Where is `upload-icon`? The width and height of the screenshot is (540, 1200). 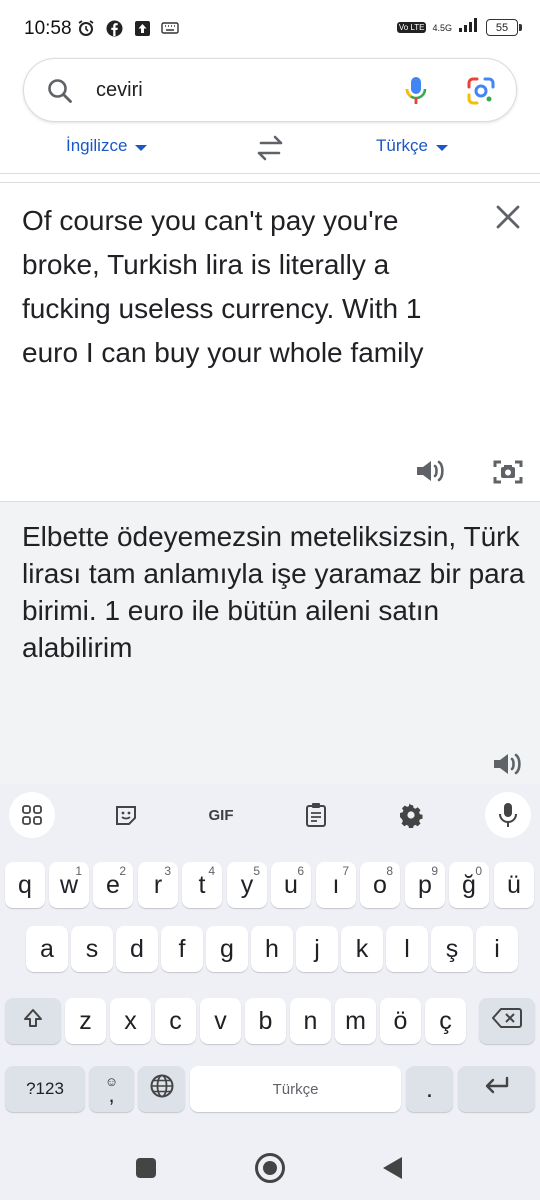
upload-icon is located at coordinates (142, 28).